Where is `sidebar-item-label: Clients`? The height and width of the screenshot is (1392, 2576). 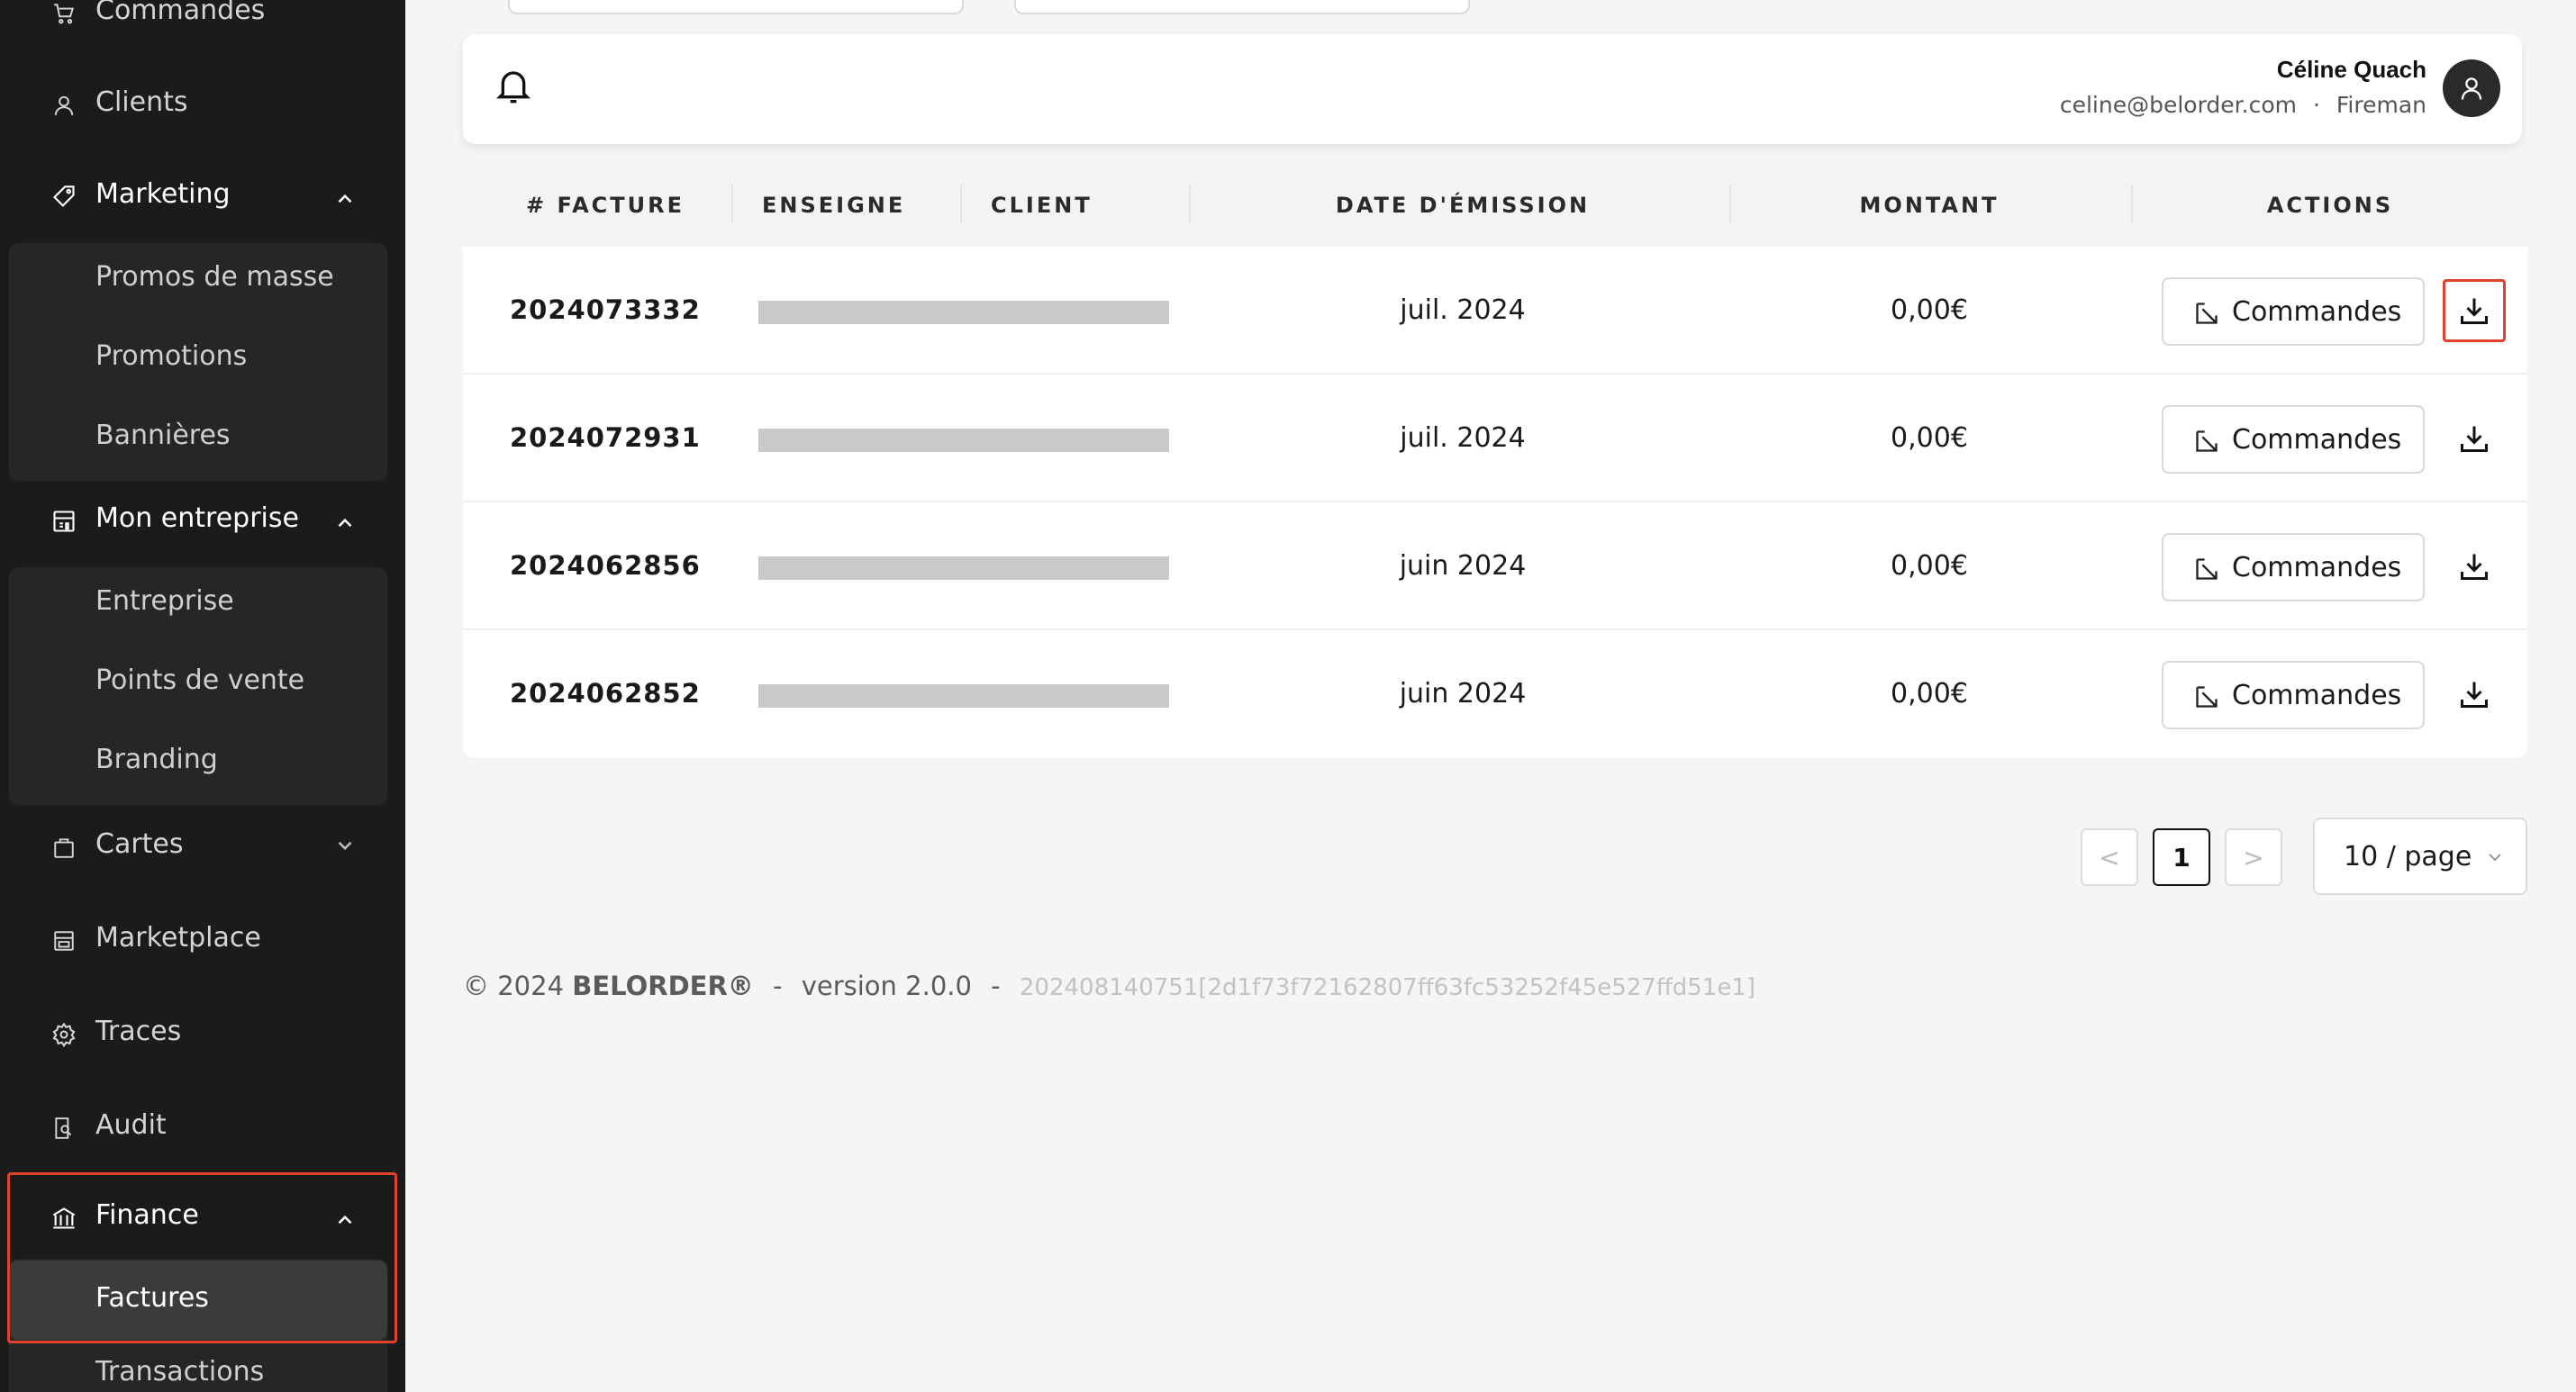
sidebar-item-label: Clients is located at coordinates (141, 102).